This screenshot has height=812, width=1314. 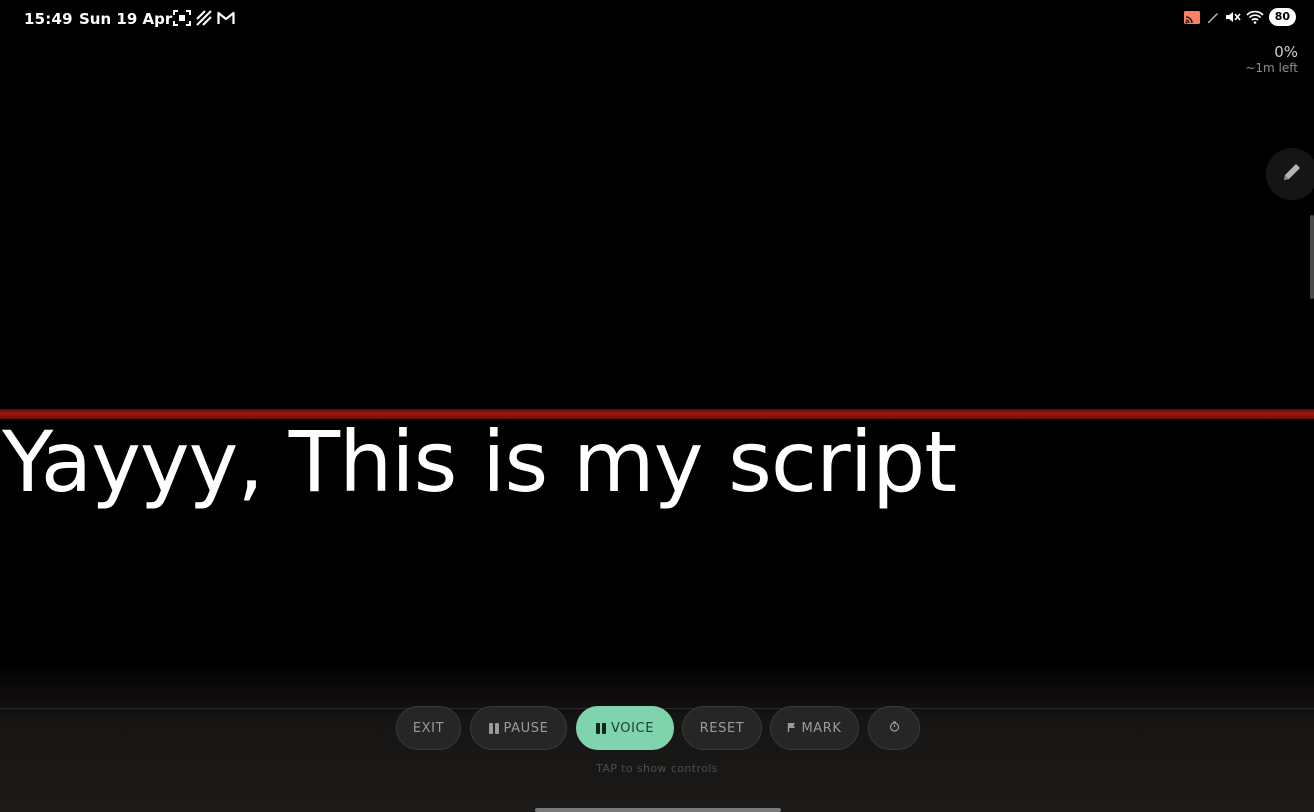 I want to click on status-left-icons, so click(x=204, y=18).